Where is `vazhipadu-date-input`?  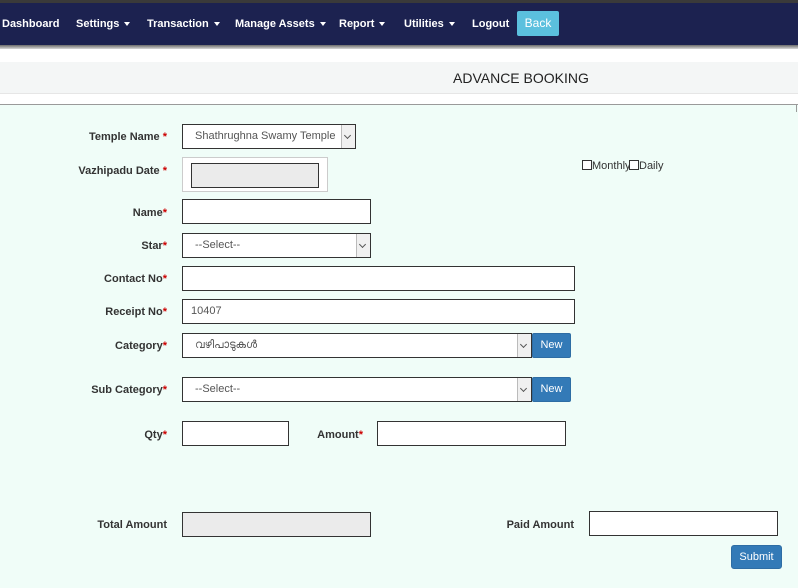 vazhipadu-date-input is located at coordinates (255, 175).